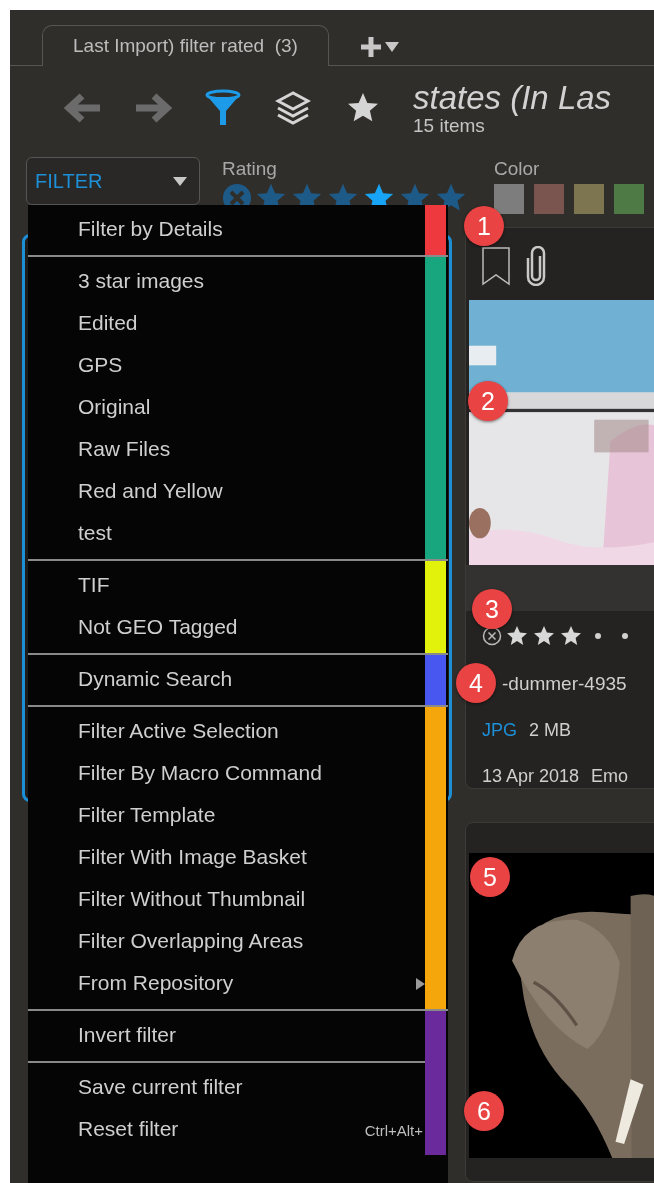 Image resolution: width=654 pixels, height=1183 pixels. Describe the element at coordinates (226, 533) in the screenshot. I see `menu-item: test` at that location.